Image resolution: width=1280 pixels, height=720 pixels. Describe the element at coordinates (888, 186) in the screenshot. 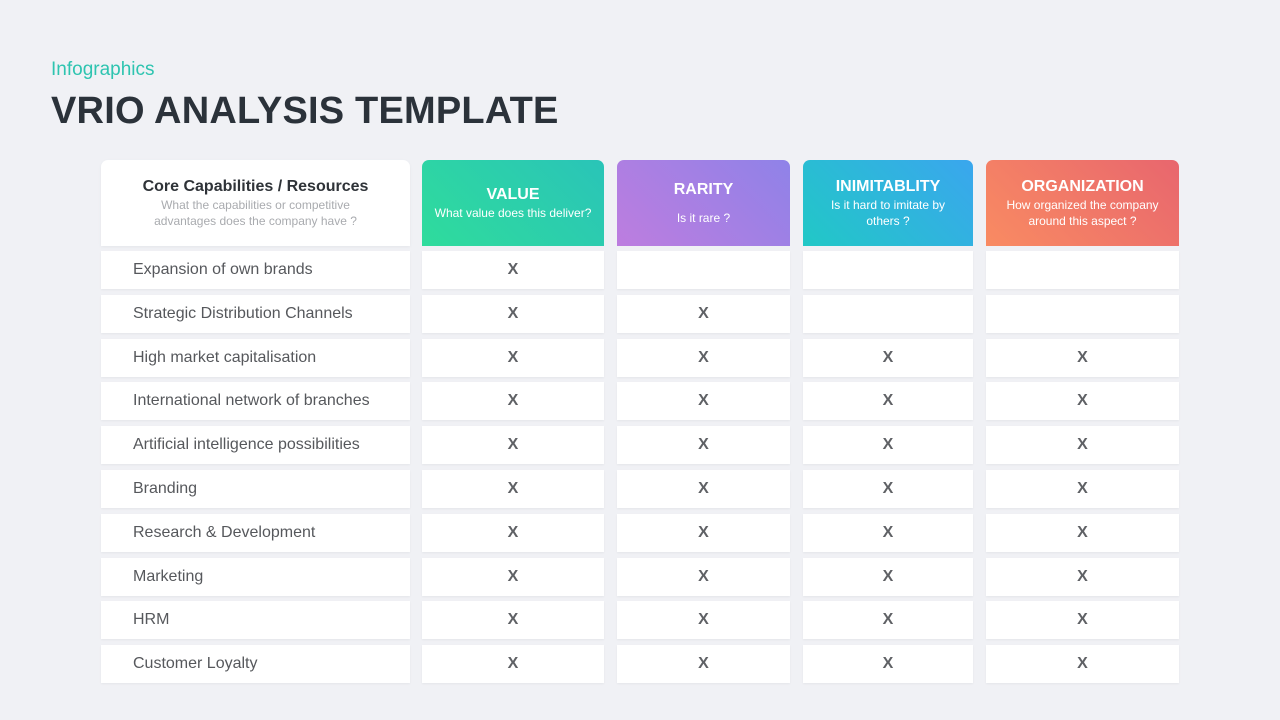

I see `header-title: INIMITABLITY` at that location.